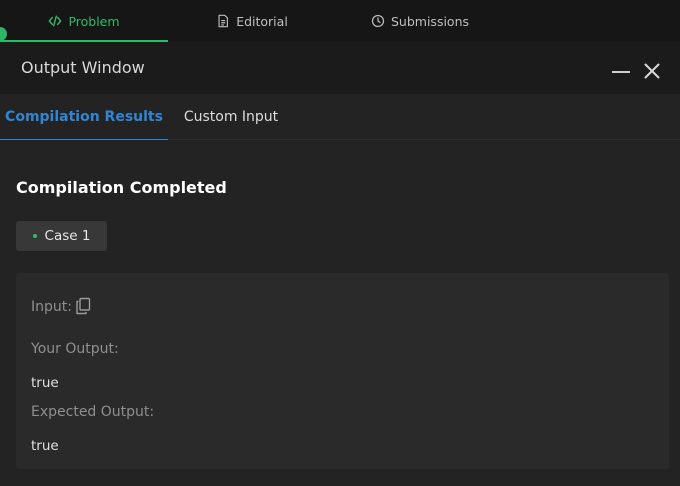 The width and height of the screenshot is (680, 486). I want to click on tab-submissions-label: Submissions, so click(430, 21).